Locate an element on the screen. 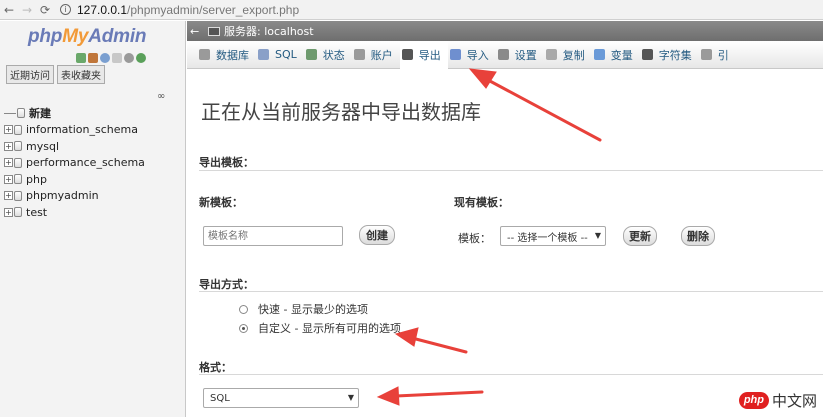 The image size is (823, 417). tab-label: 导出 is located at coordinates (429, 55).